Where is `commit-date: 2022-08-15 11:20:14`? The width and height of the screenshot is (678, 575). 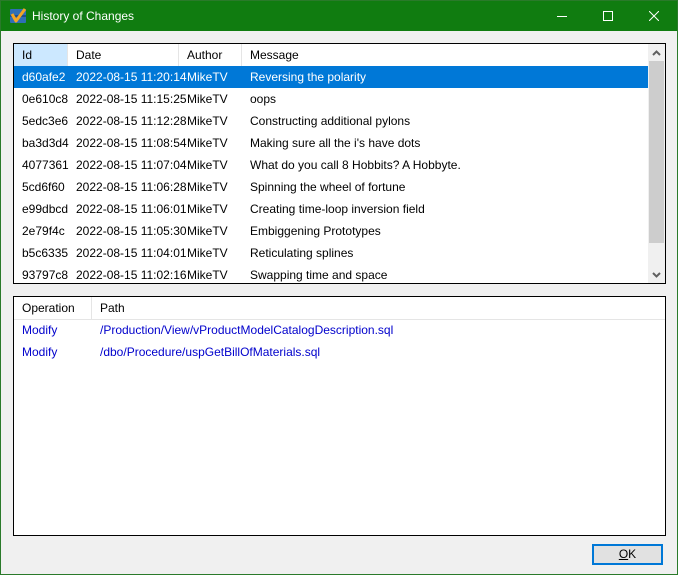
commit-date: 2022-08-15 11:20:14 is located at coordinates (131, 77).